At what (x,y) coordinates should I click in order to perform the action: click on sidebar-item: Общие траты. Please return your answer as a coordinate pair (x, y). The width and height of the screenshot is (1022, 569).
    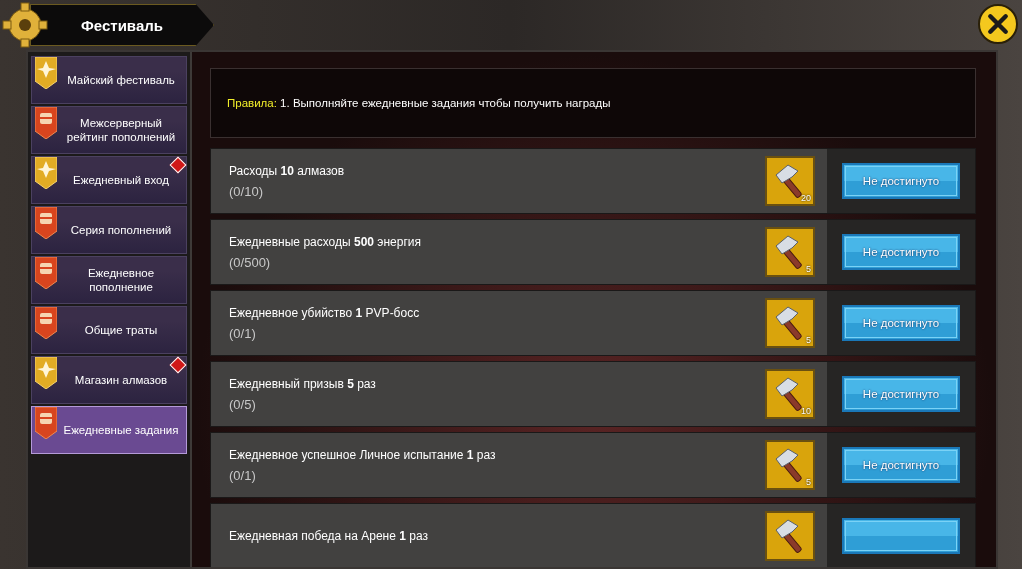
    Looking at the image, I should click on (109, 330).